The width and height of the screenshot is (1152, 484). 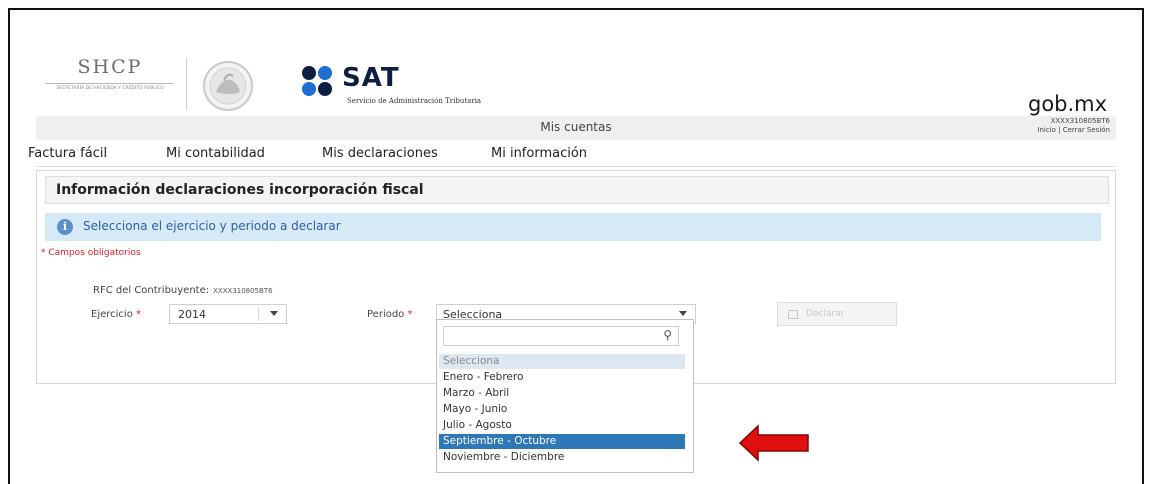 What do you see at coordinates (561, 336) in the screenshot?
I see `dropdown-search-input: ⚲` at bounding box center [561, 336].